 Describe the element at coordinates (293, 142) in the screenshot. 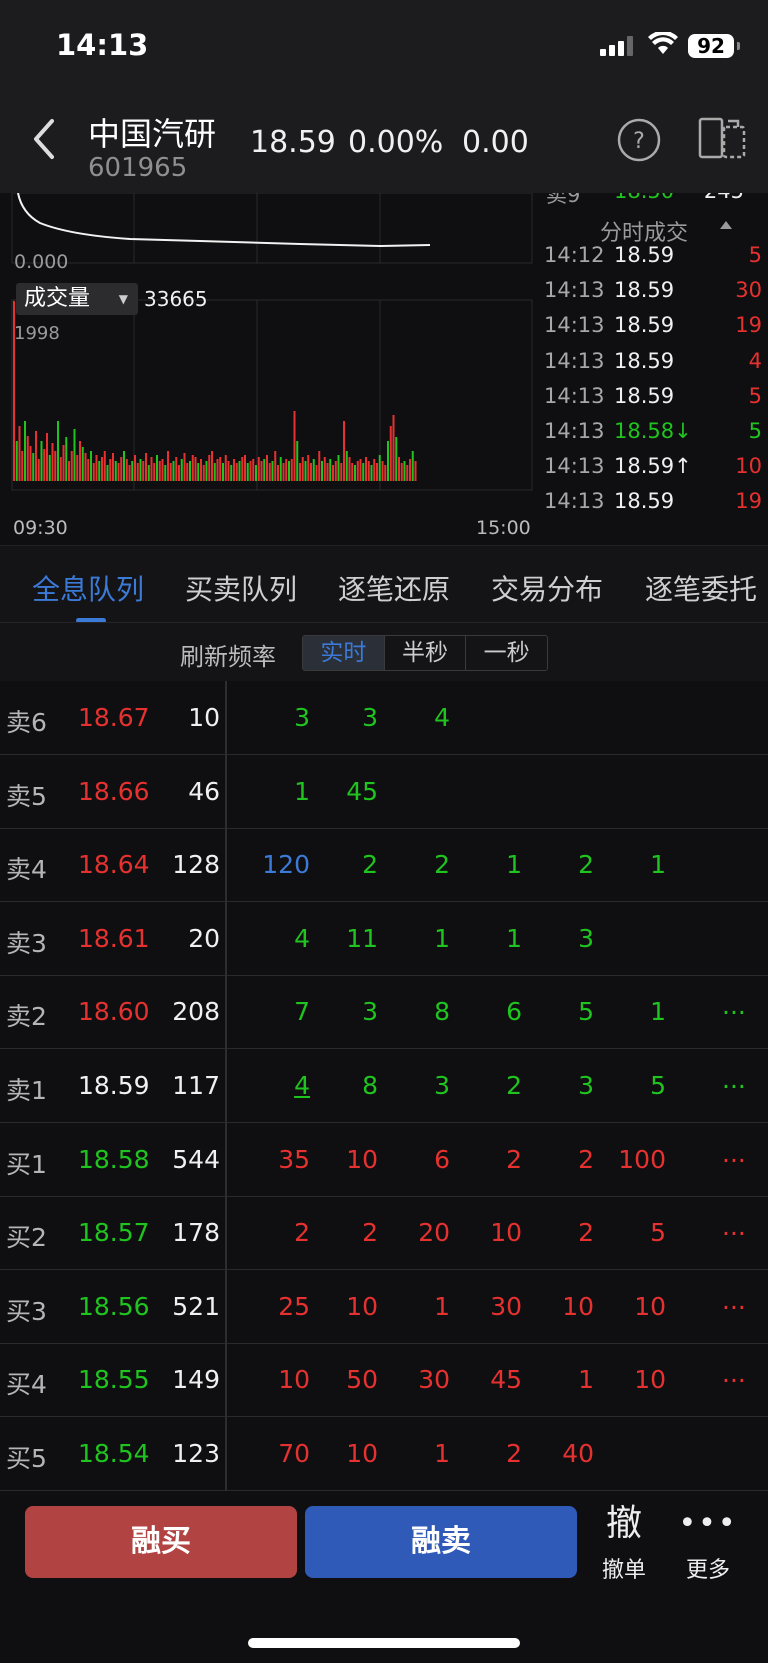

I see `stock-price: 18.59` at that location.